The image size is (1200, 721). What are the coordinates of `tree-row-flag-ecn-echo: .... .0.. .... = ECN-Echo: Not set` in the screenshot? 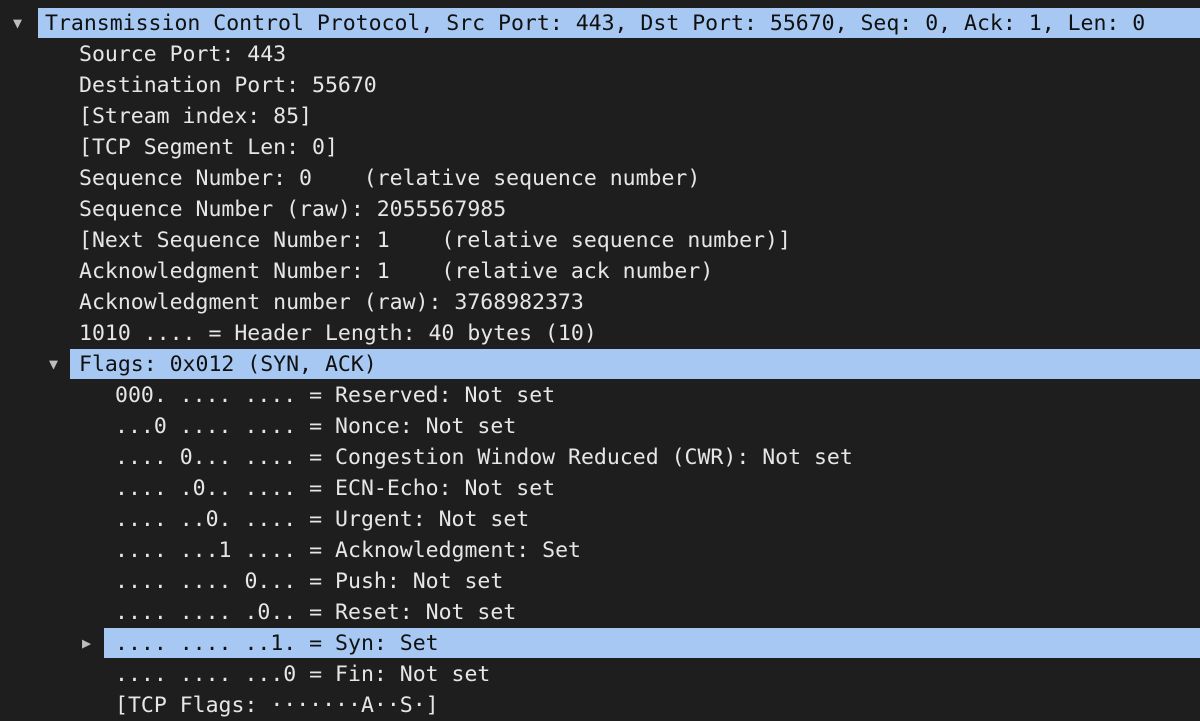 It's located at (600, 488).